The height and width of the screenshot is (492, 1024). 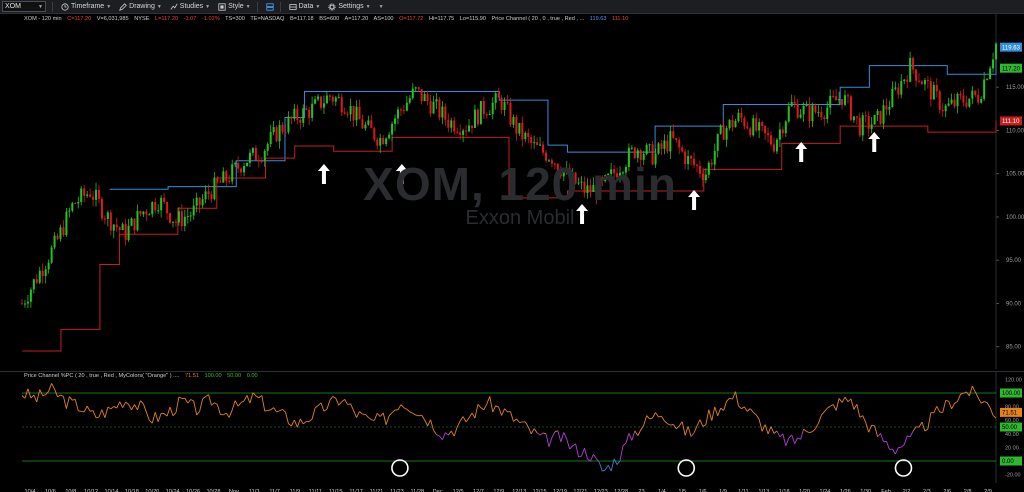 I want to click on pencil-icon, so click(x=123, y=6).